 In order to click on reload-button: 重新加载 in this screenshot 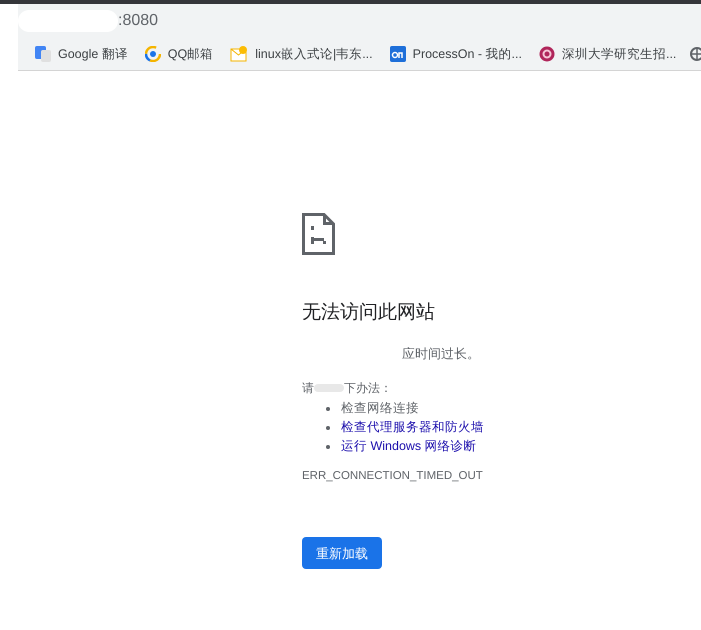, I will do `click(342, 553)`.